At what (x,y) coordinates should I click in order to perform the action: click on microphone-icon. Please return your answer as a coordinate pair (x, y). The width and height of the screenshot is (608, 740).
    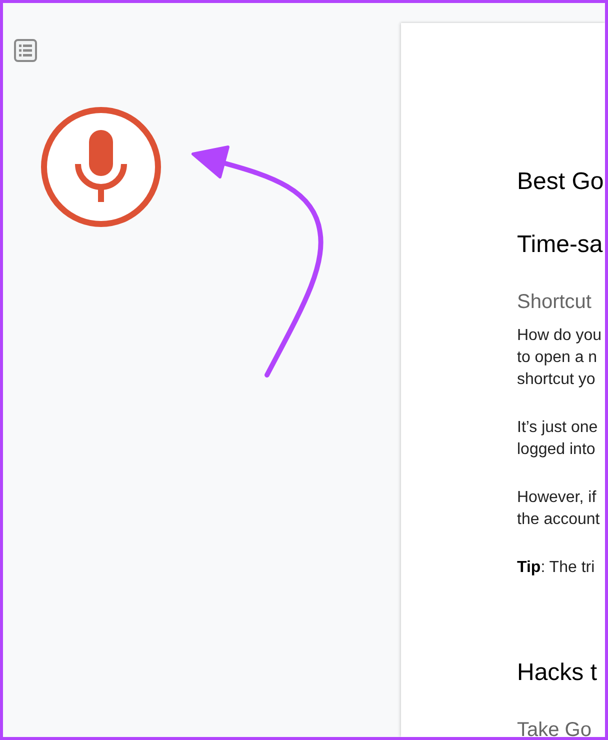
    Looking at the image, I should click on (101, 167).